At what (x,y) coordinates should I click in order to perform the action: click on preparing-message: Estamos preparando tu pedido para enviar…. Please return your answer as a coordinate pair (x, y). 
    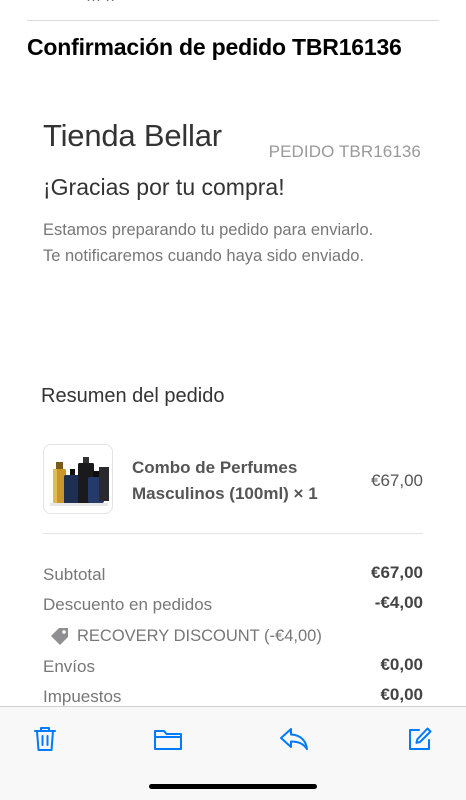
    Looking at the image, I should click on (243, 243).